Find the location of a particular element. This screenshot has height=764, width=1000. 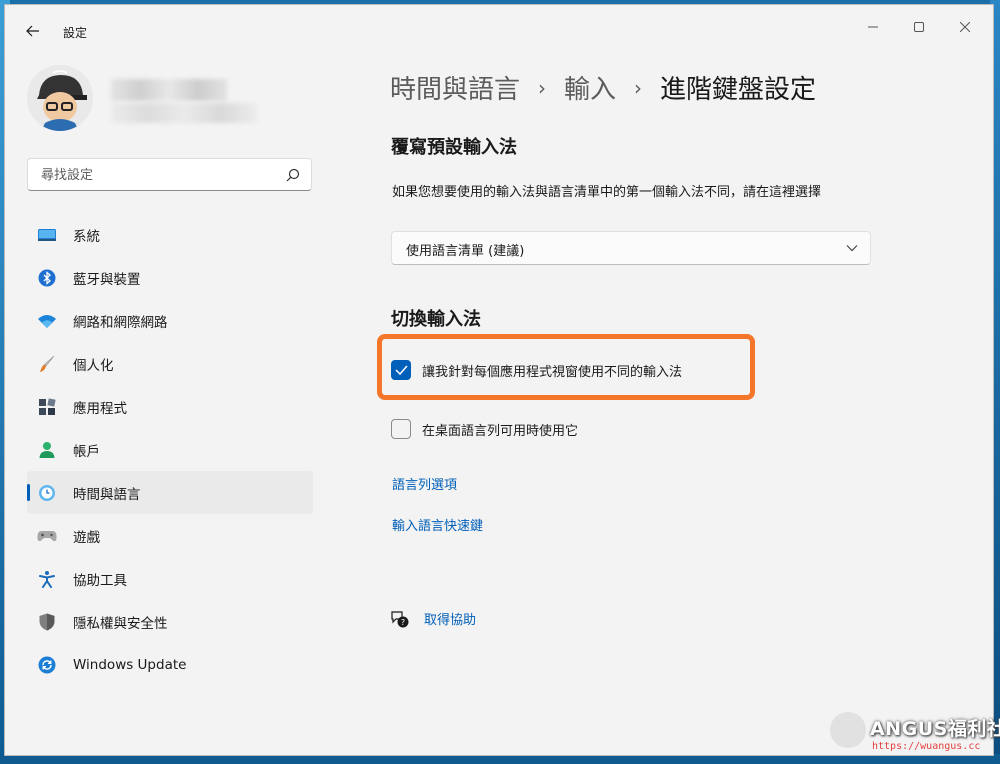

get-help-link: 取得協助 is located at coordinates (450, 618).